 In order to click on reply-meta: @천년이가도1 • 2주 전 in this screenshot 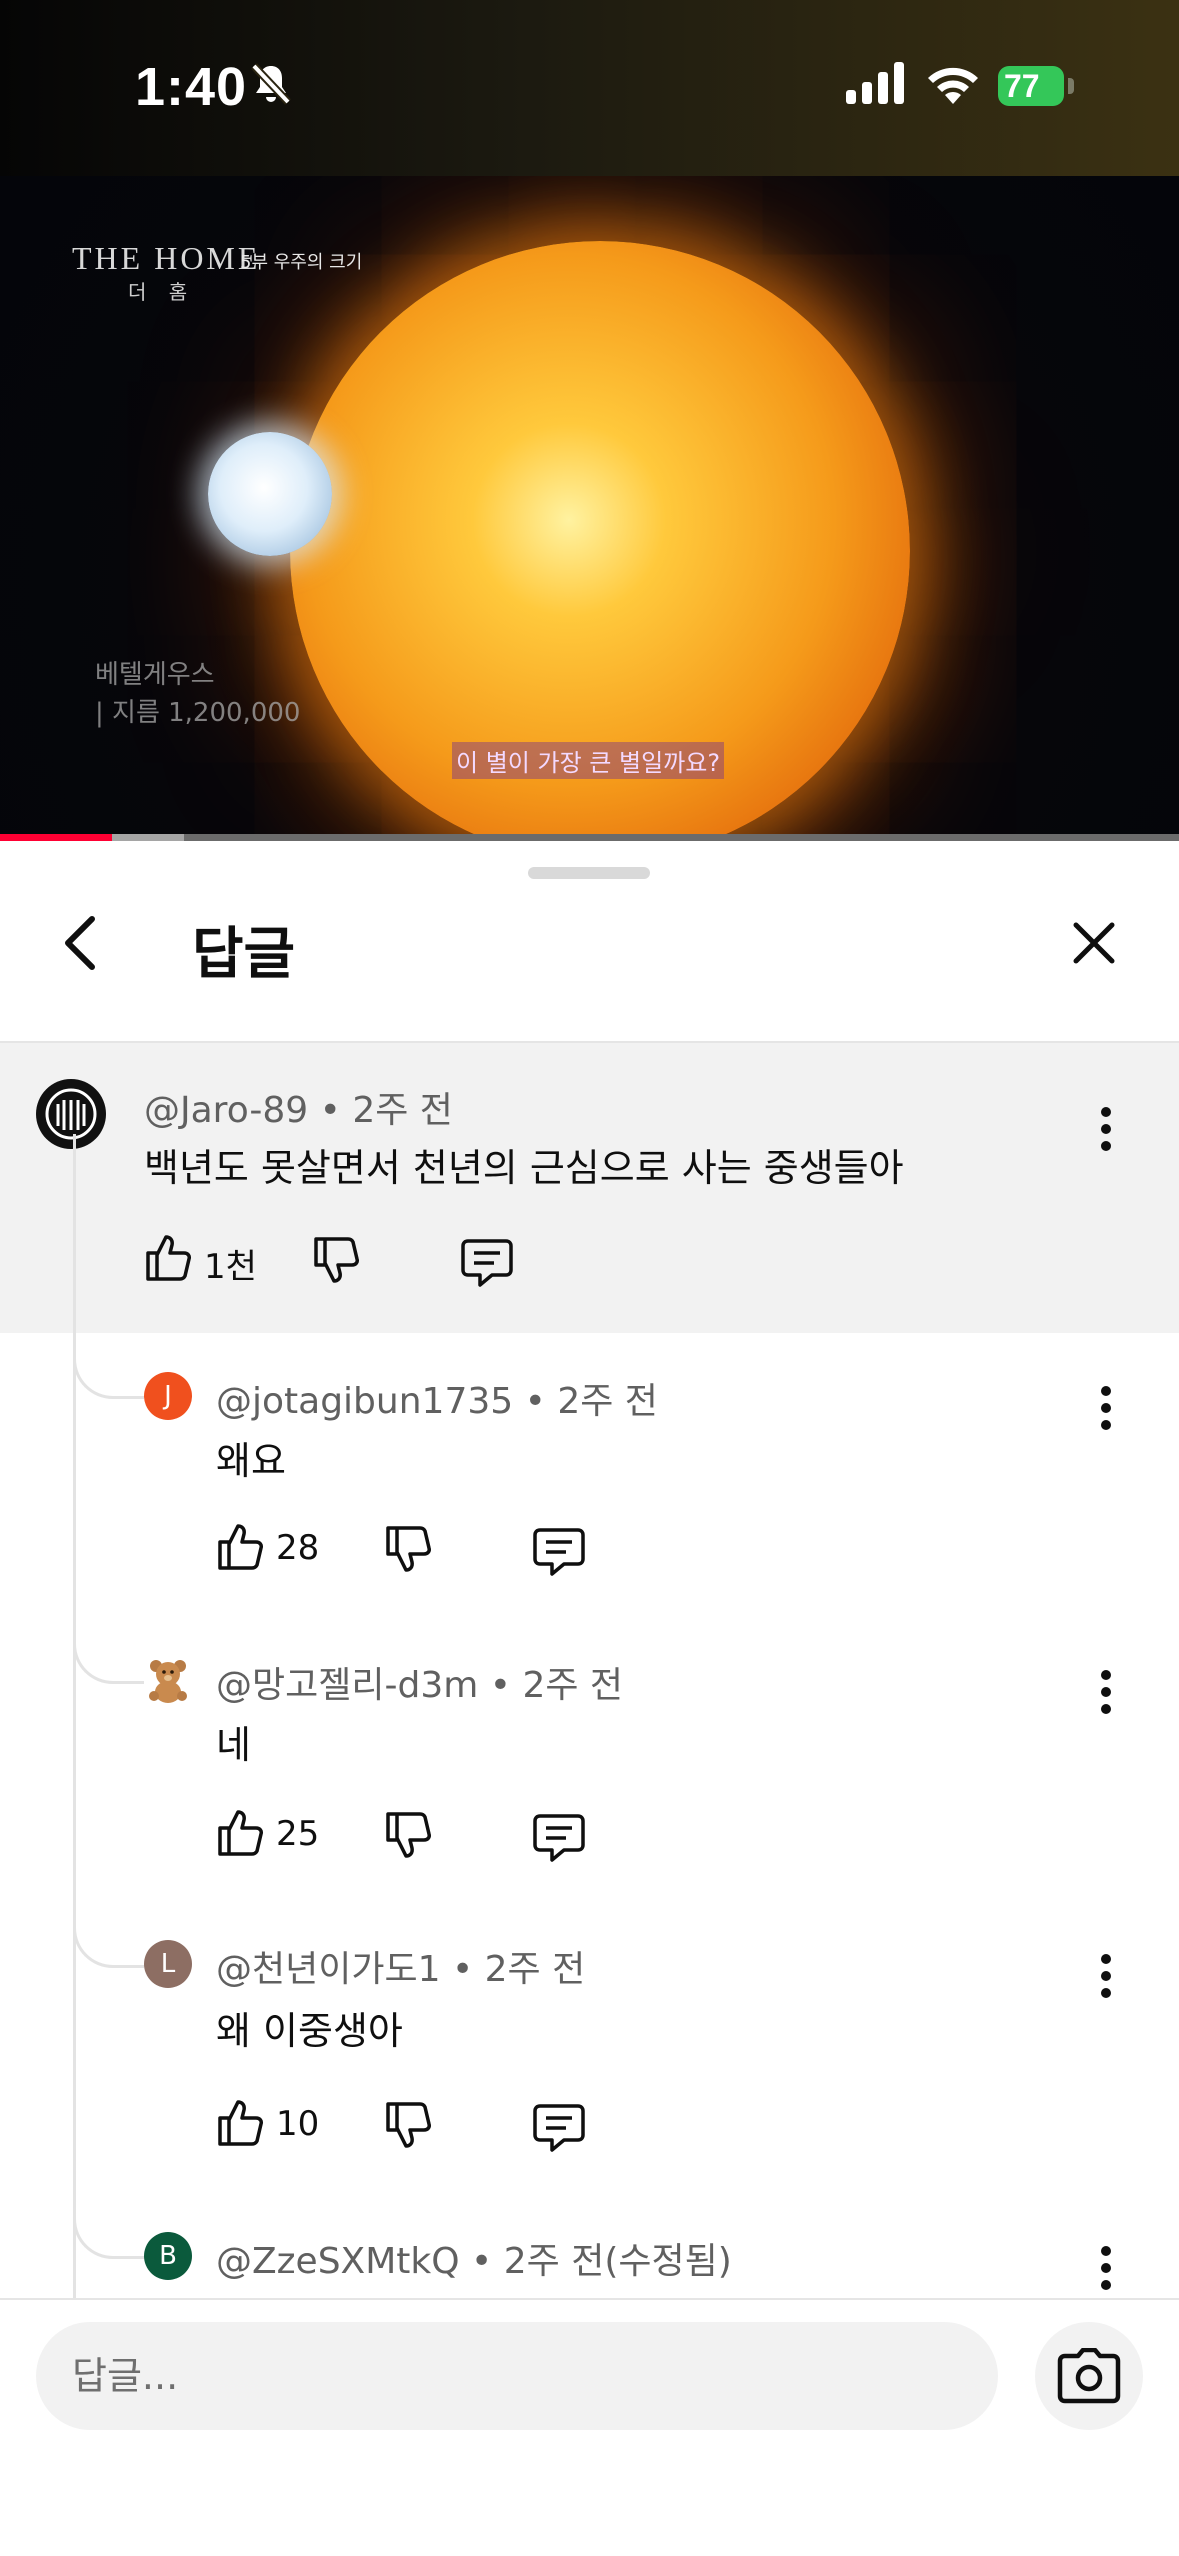, I will do `click(400, 1966)`.